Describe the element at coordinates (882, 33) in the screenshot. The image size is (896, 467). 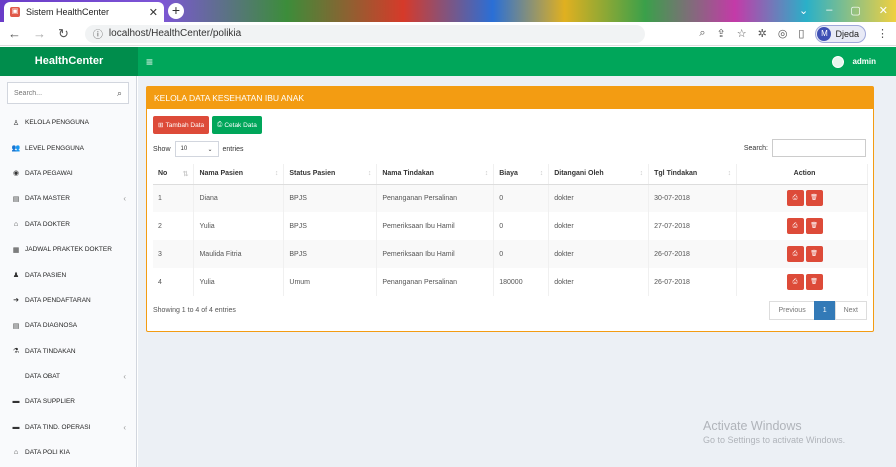
I see `more-menu-icon: ⋮` at that location.